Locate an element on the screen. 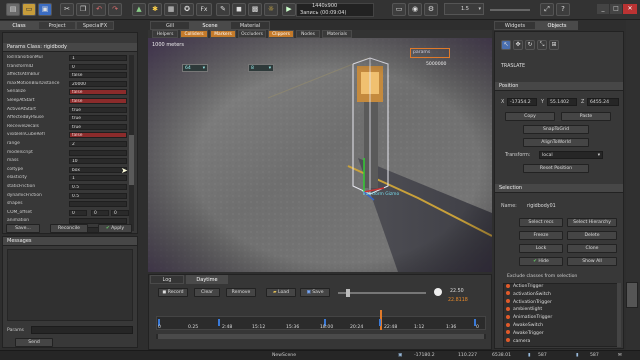 The image size is (640, 360). property-value: 0.5 is located at coordinates (98, 195).